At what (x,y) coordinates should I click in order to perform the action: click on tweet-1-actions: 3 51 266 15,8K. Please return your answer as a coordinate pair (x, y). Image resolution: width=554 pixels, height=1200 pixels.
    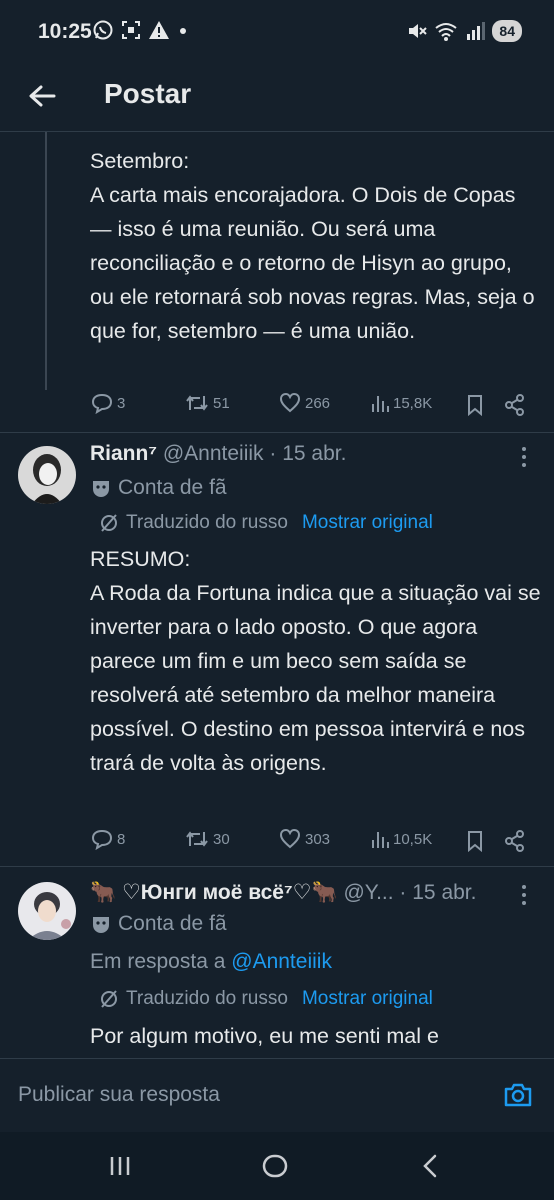
    Looking at the image, I should click on (310, 406).